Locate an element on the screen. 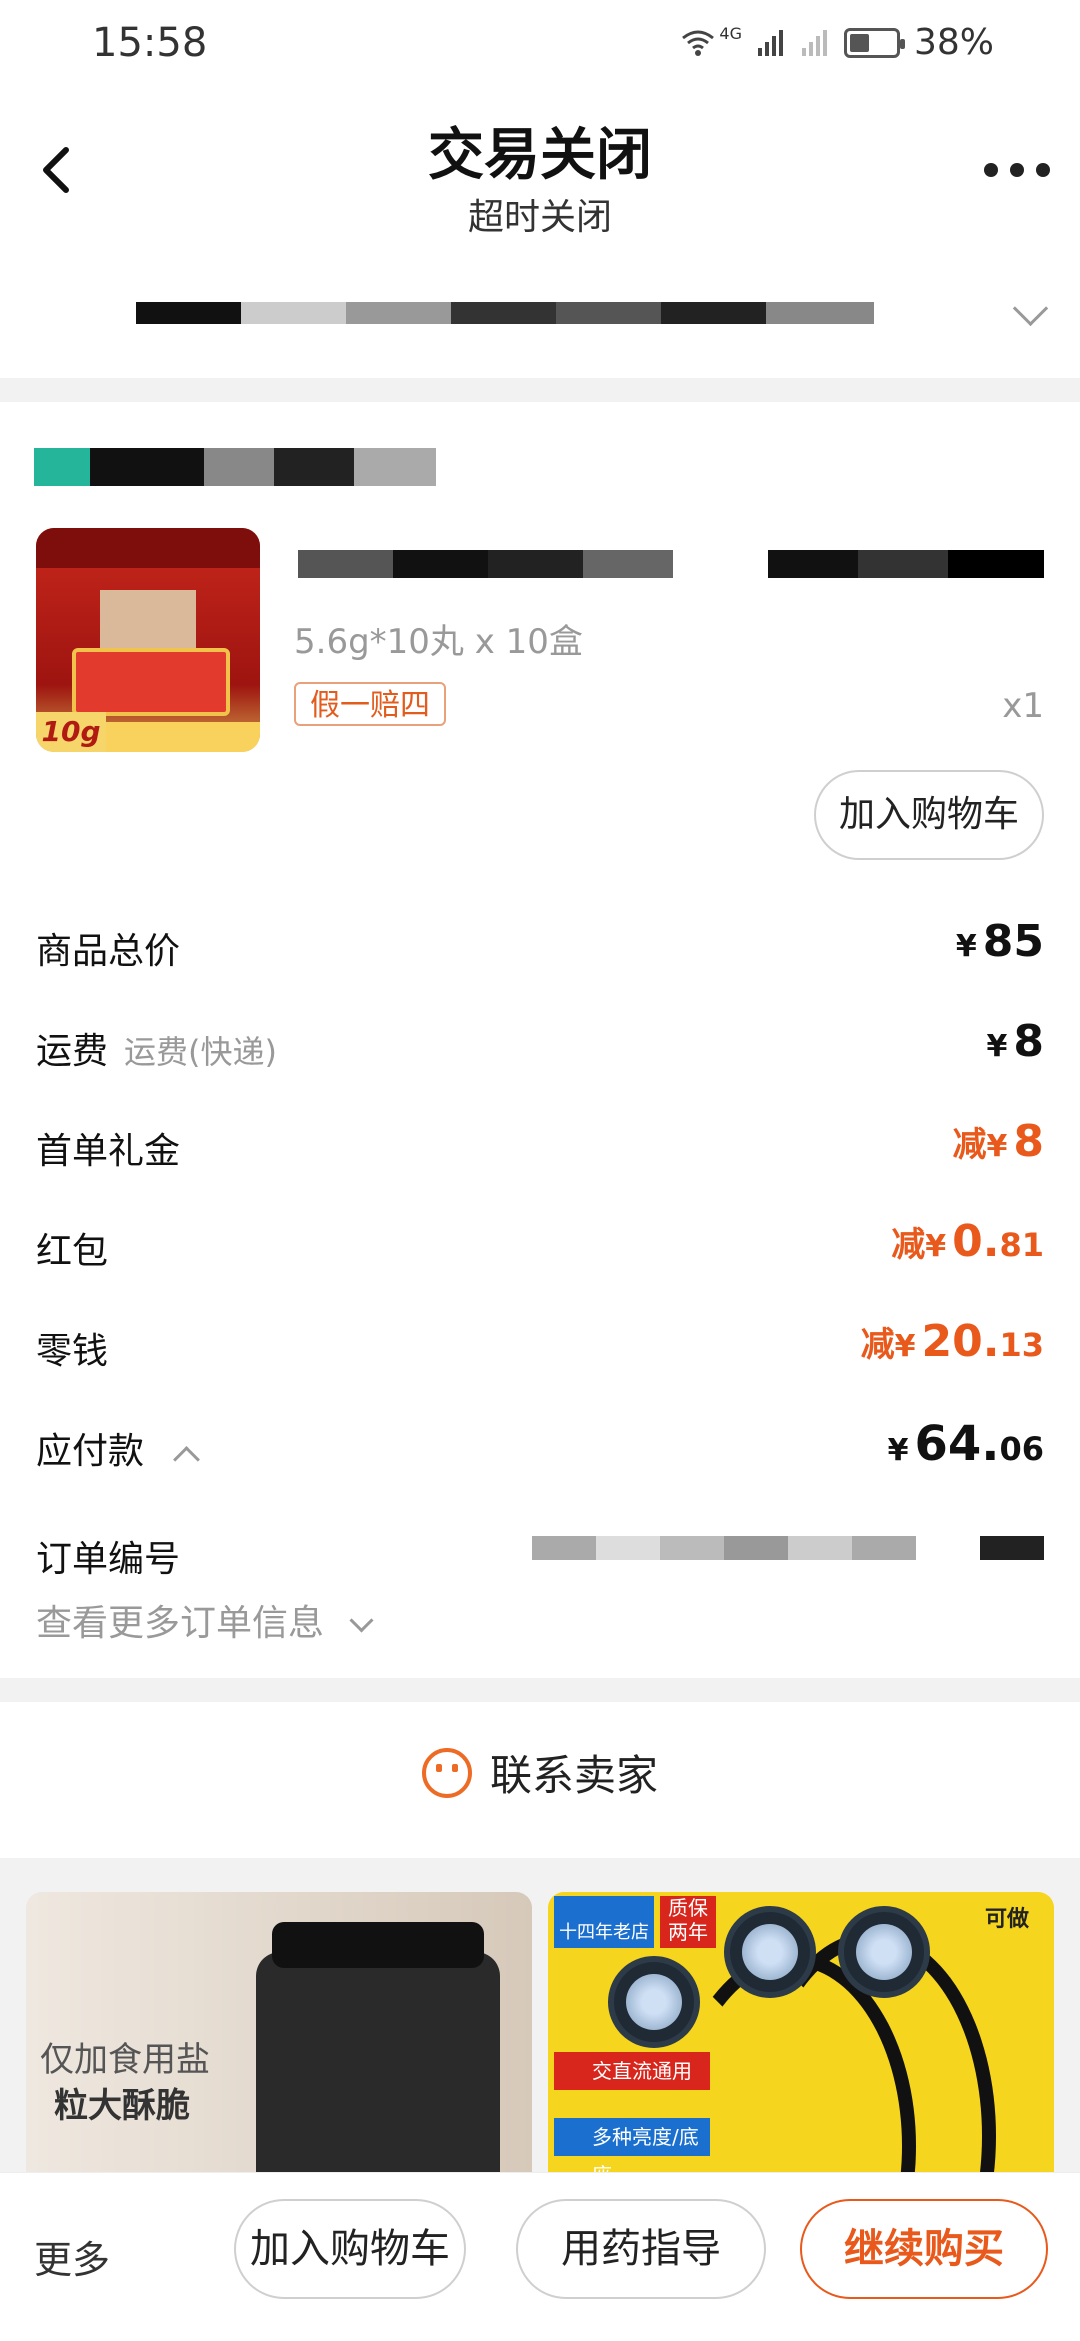 Image resolution: width=1080 pixels, height=2341 pixels. recommendation-text: 可做 is located at coordinates (1006, 1919).